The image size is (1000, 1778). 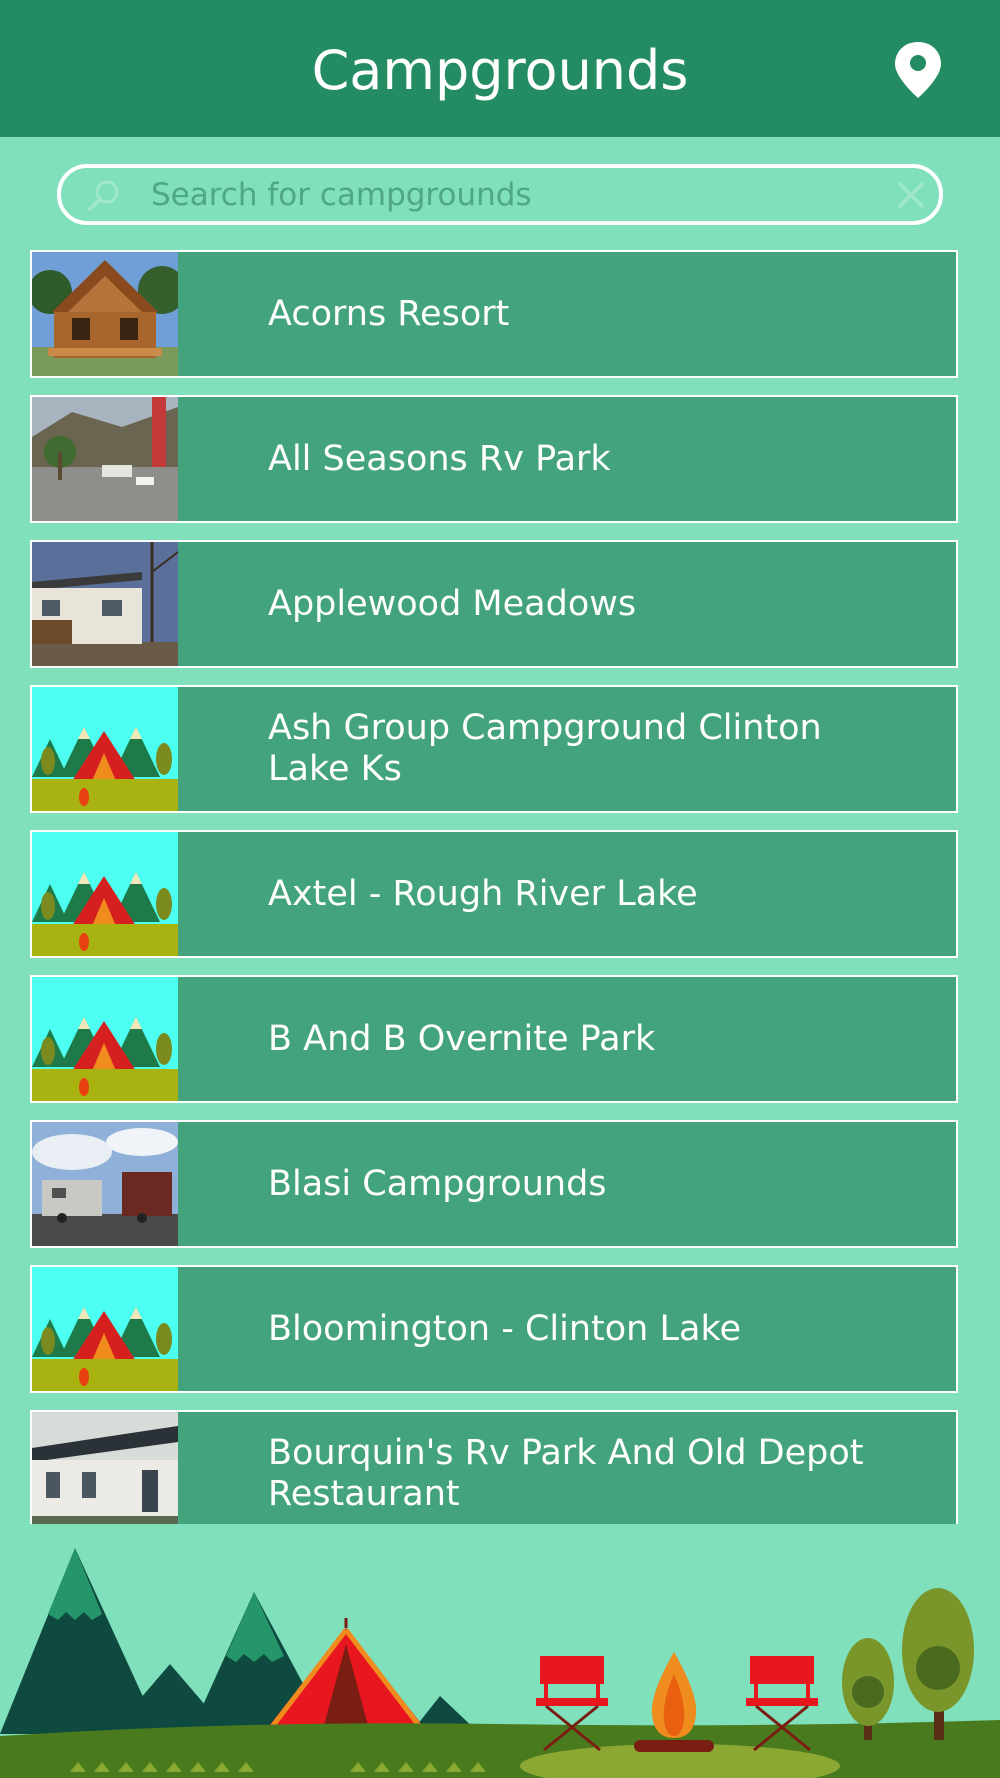 I want to click on close-icon, so click(x=911, y=195).